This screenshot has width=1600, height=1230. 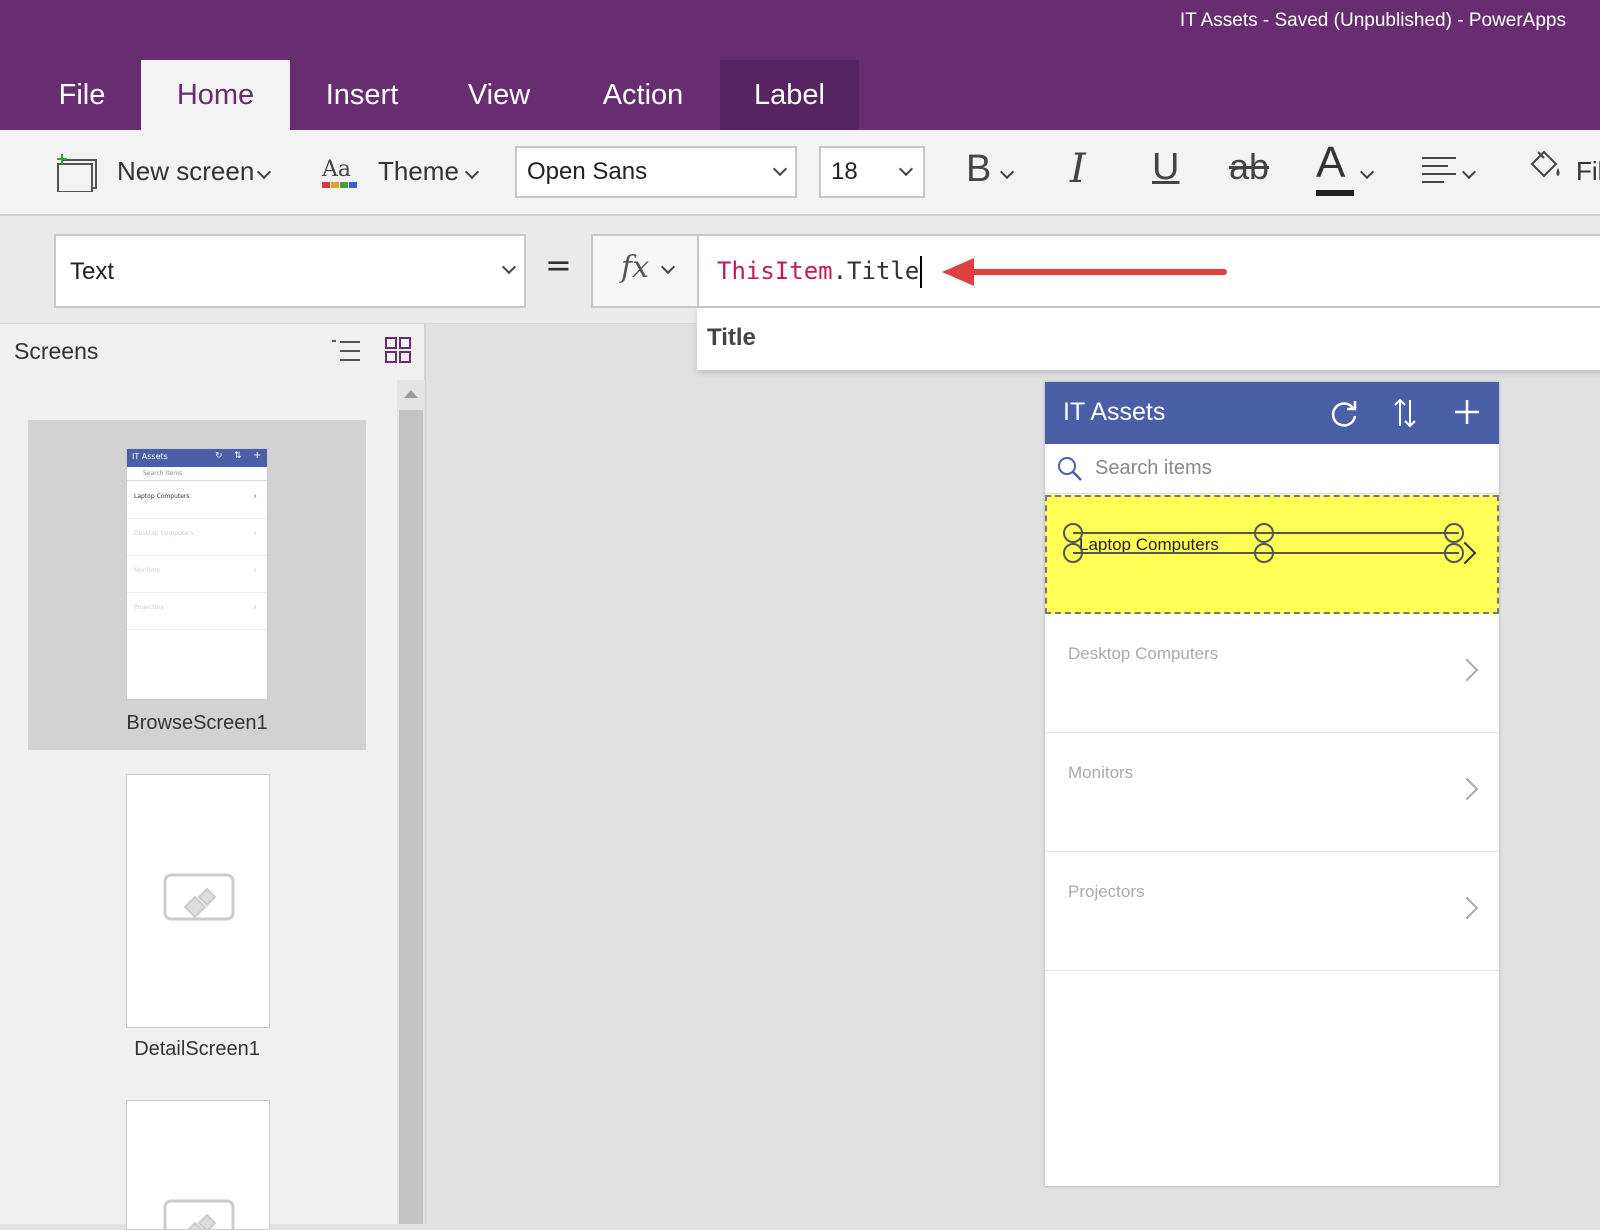 I want to click on fill-label: Fil, so click(x=1588, y=171).